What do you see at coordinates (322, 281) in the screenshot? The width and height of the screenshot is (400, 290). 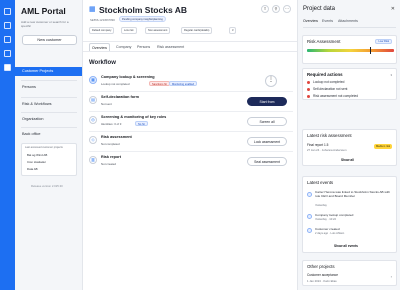 I see `project-meta: 1 Jan 2024 · Karin Elias` at bounding box center [322, 281].